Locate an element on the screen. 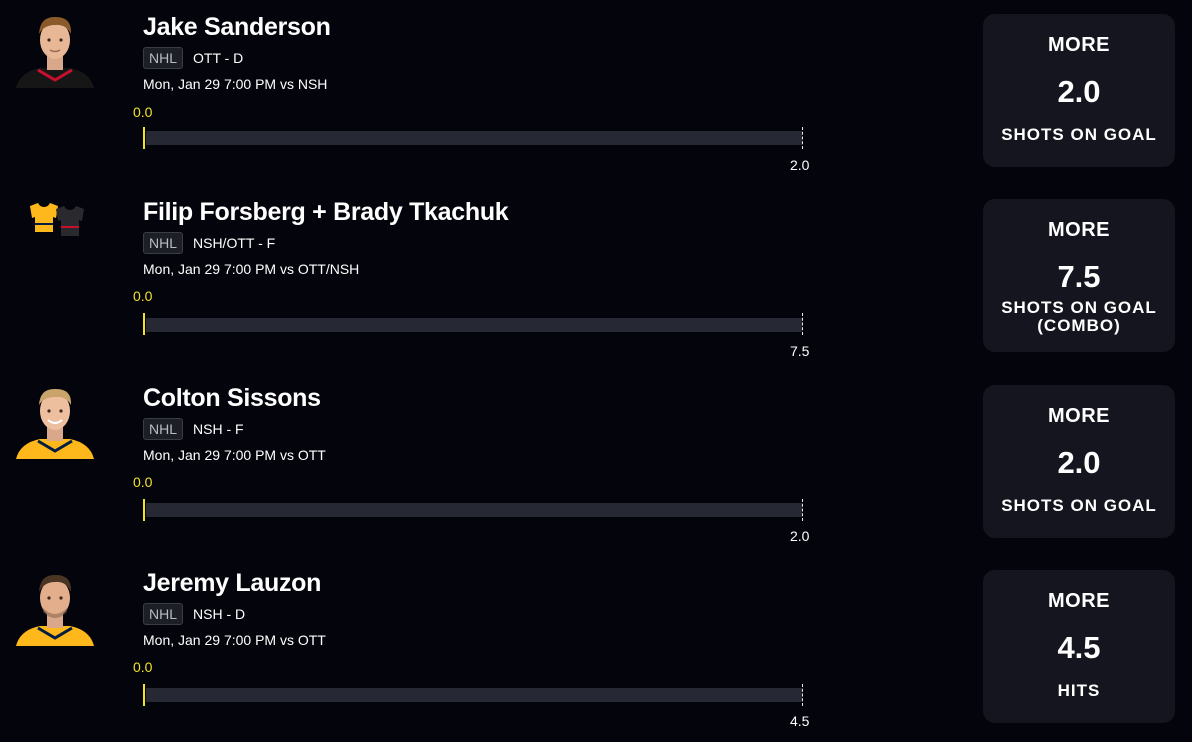 The image size is (1192, 742). player-name: Colton Sissons is located at coordinates (232, 398).